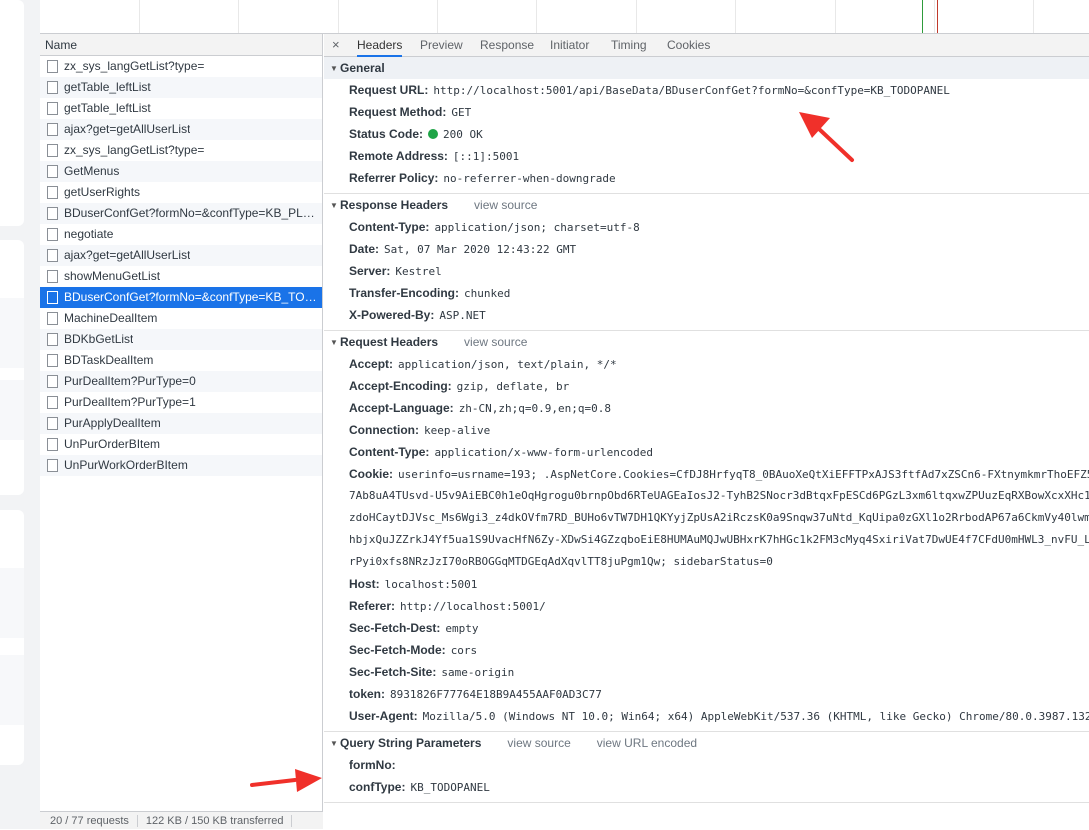  I want to click on page-card, so click(12, 113).